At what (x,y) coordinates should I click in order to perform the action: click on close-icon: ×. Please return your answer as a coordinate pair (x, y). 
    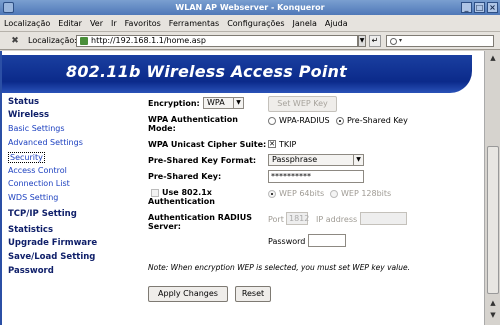
    Looking at the image, I should click on (492, 7).